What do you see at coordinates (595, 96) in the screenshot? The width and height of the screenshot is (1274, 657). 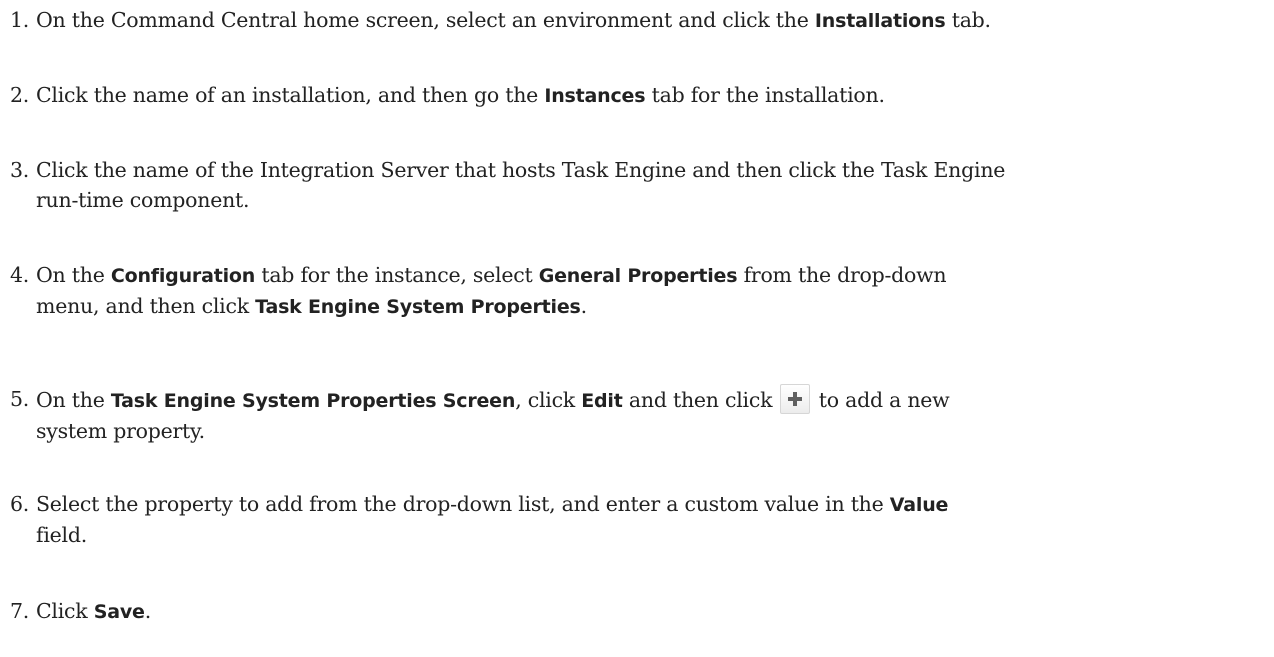 I see `ui-term-instances: Instances` at bounding box center [595, 96].